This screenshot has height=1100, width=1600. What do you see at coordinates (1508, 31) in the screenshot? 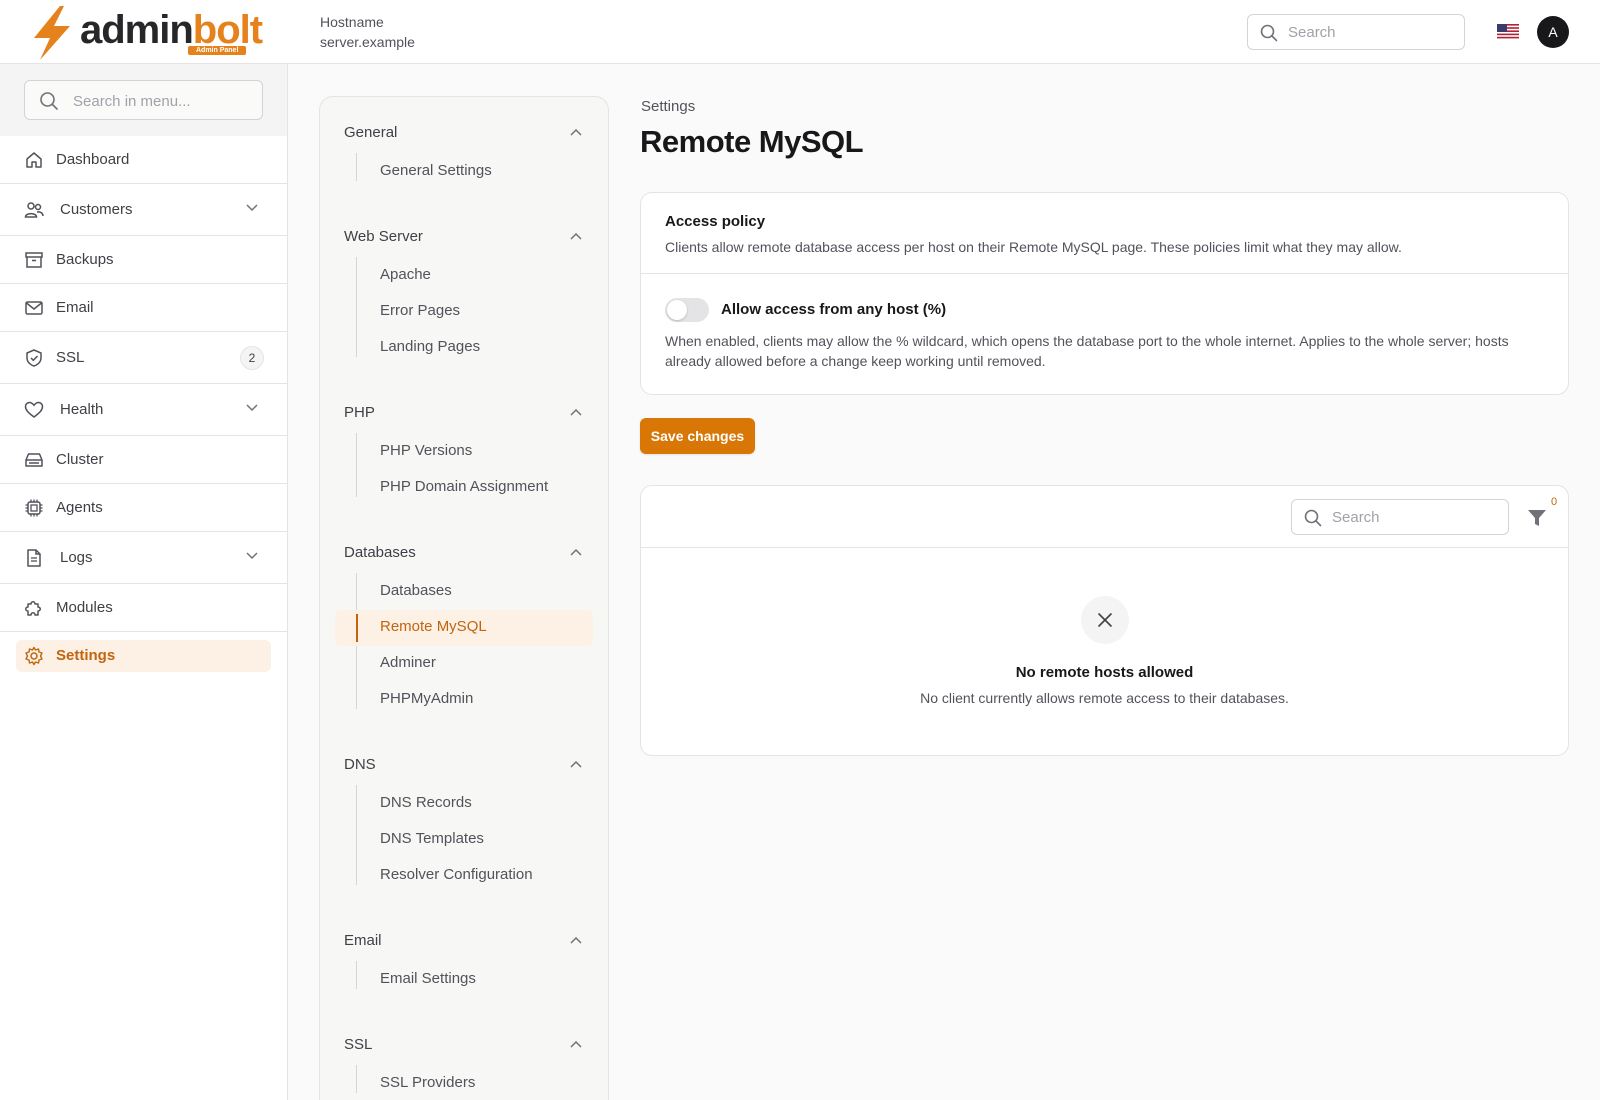
I see `us-flag-icon` at bounding box center [1508, 31].